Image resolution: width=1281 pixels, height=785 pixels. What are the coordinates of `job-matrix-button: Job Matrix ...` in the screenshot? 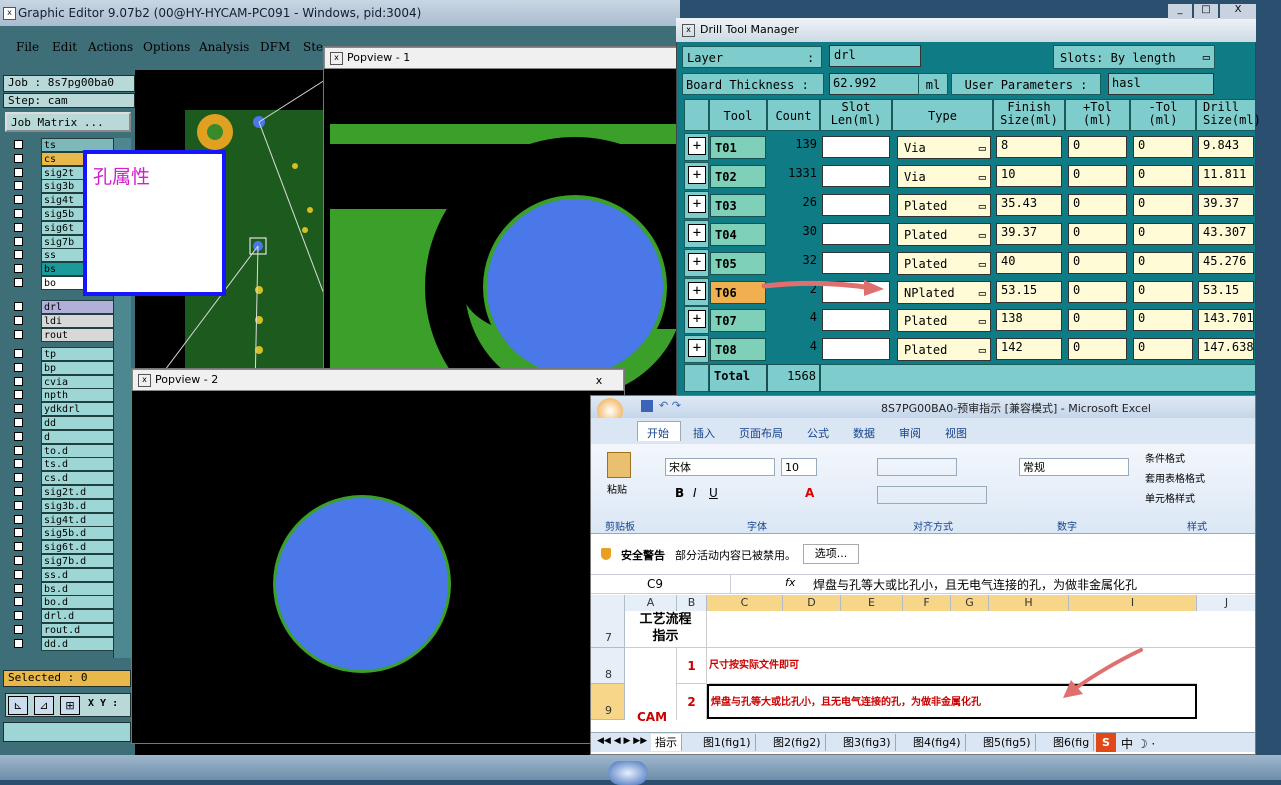 It's located at (68, 122).